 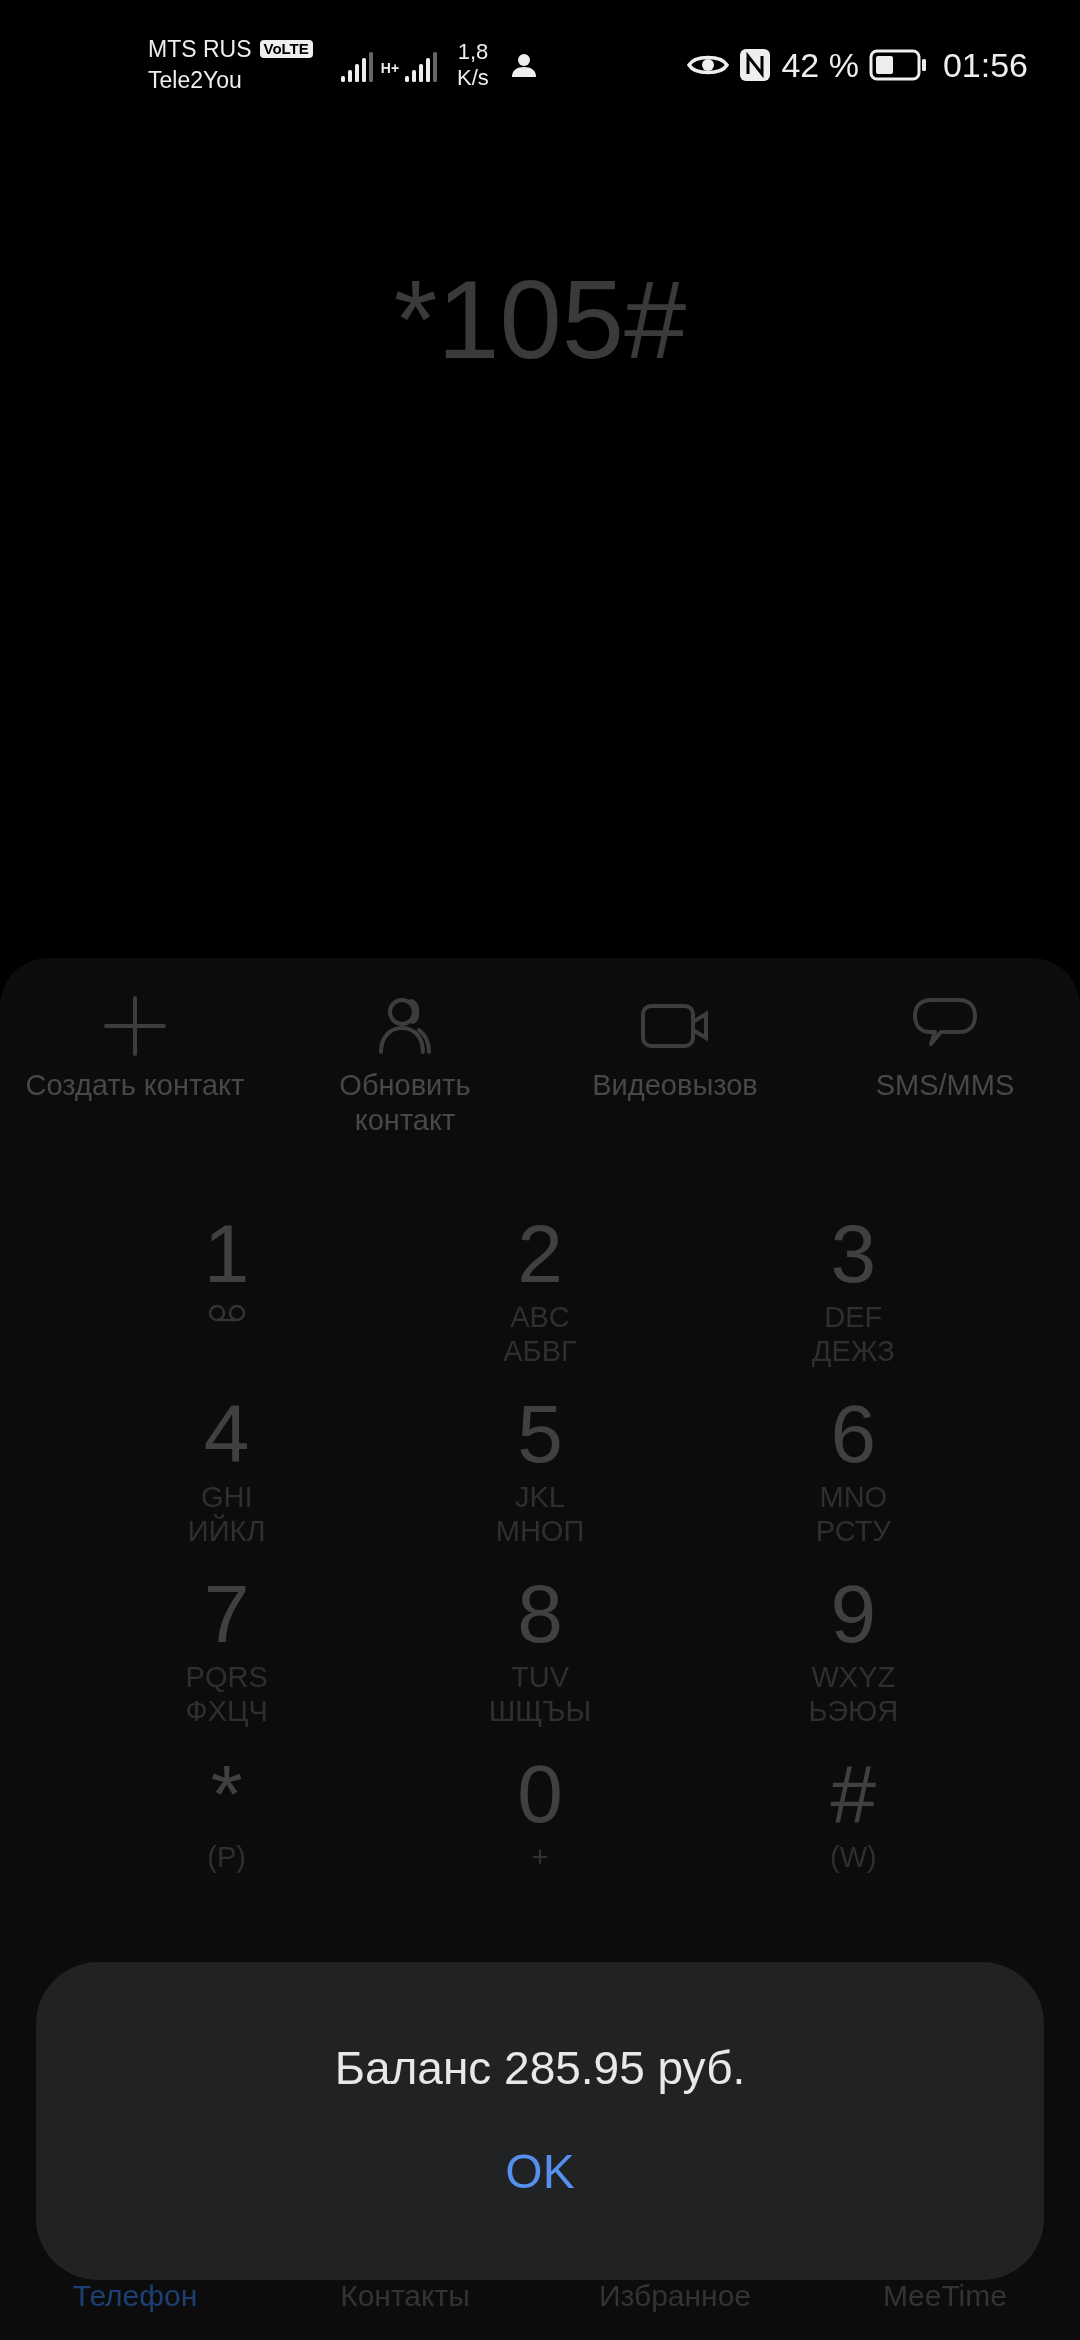 What do you see at coordinates (540, 1857) in the screenshot?
I see `key-letters: +` at bounding box center [540, 1857].